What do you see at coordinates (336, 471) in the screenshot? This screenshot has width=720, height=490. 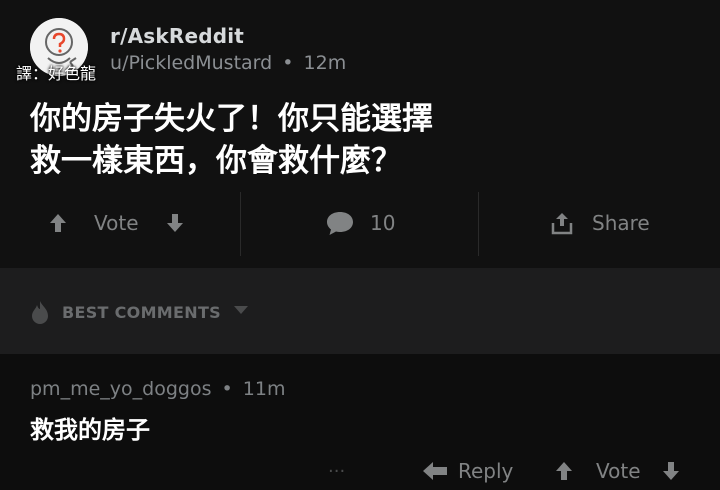 I see `more-dots-icon: ···` at bounding box center [336, 471].